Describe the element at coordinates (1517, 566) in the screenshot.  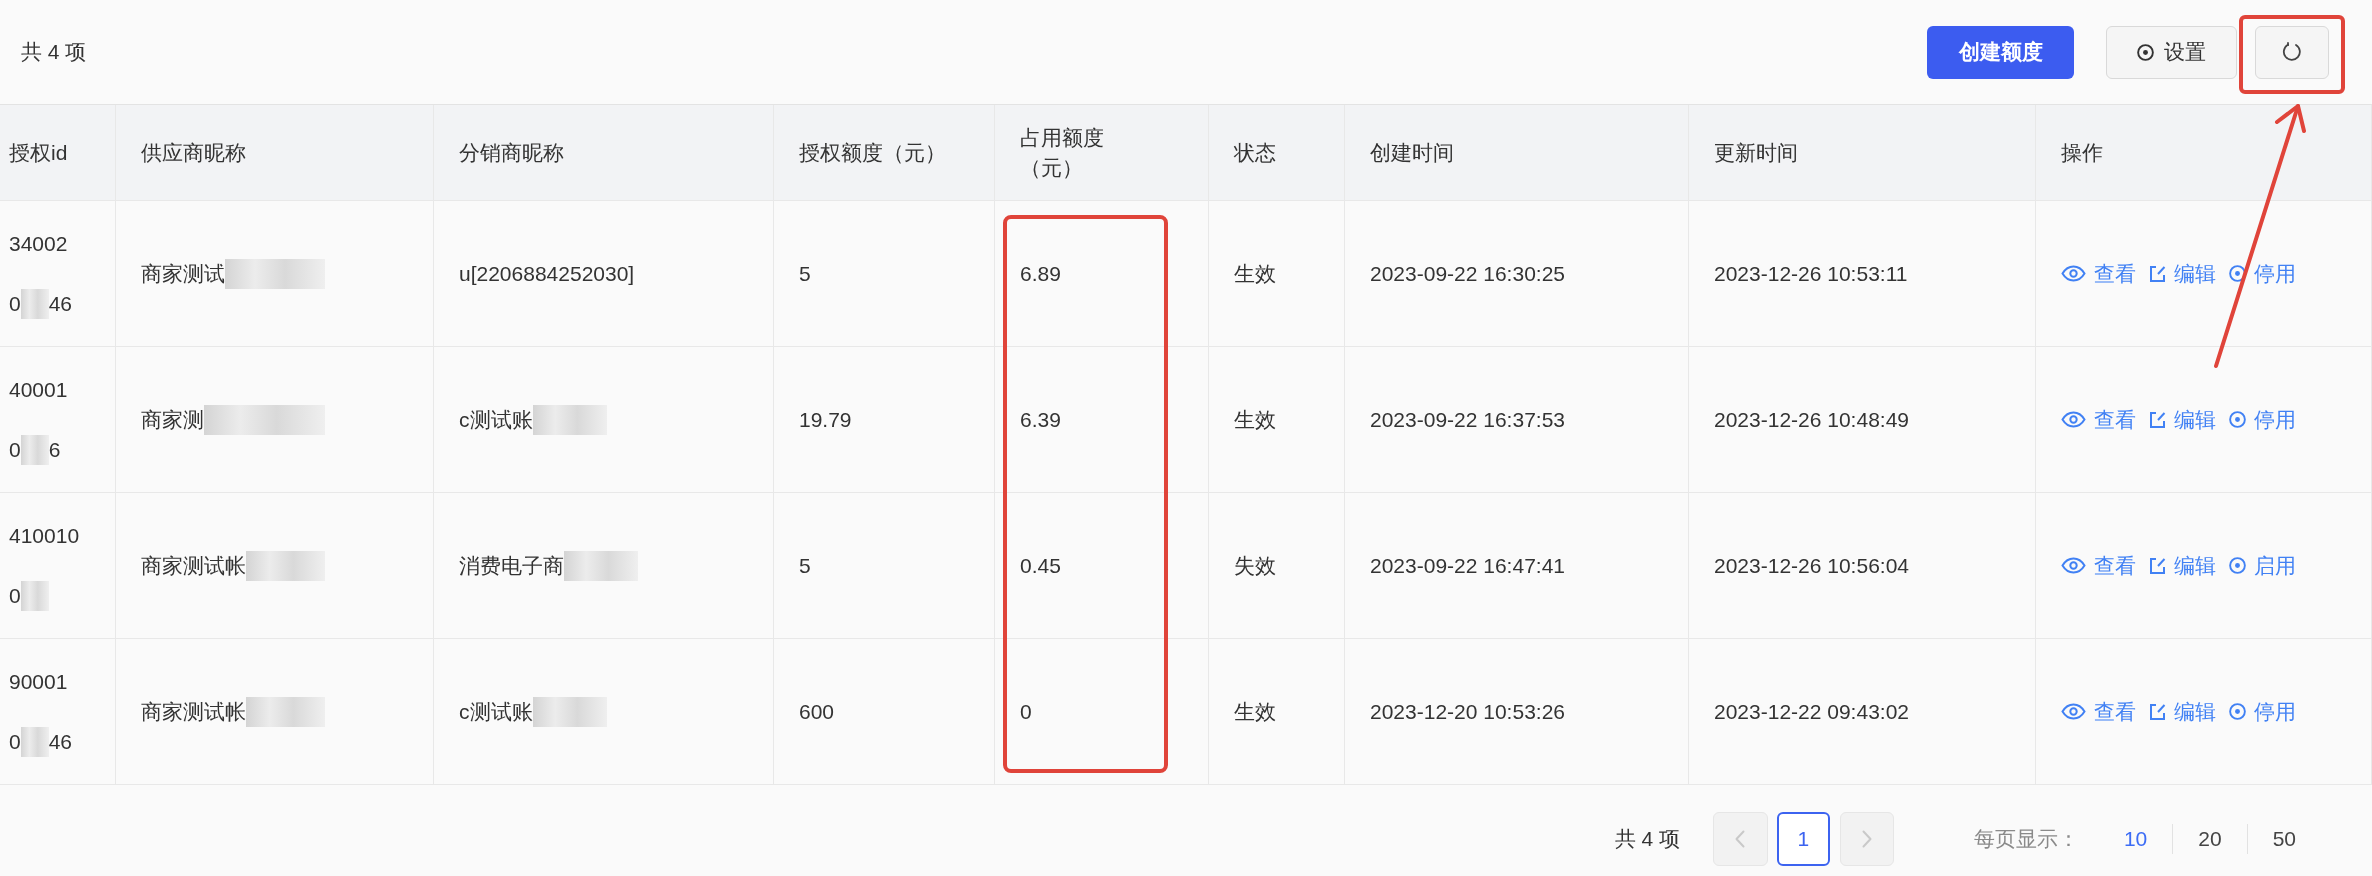
I see `table-cell: 2023-09-22 16:47:41` at that location.